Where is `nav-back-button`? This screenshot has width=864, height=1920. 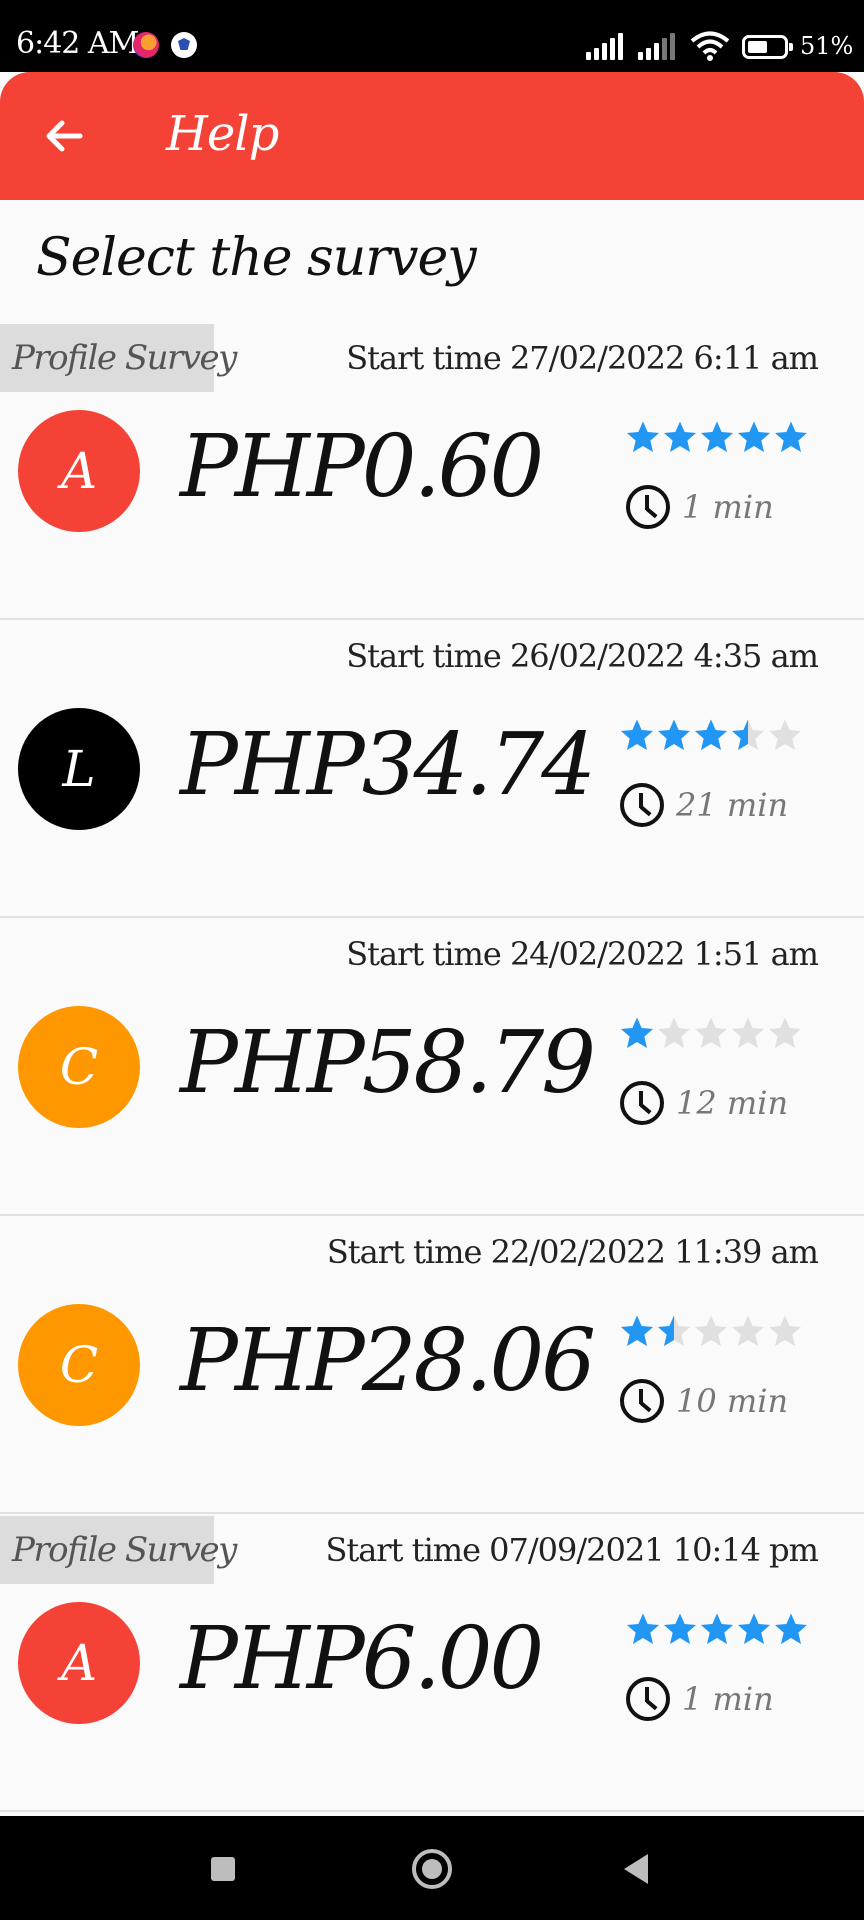 nav-back-button is located at coordinates (636, 1869).